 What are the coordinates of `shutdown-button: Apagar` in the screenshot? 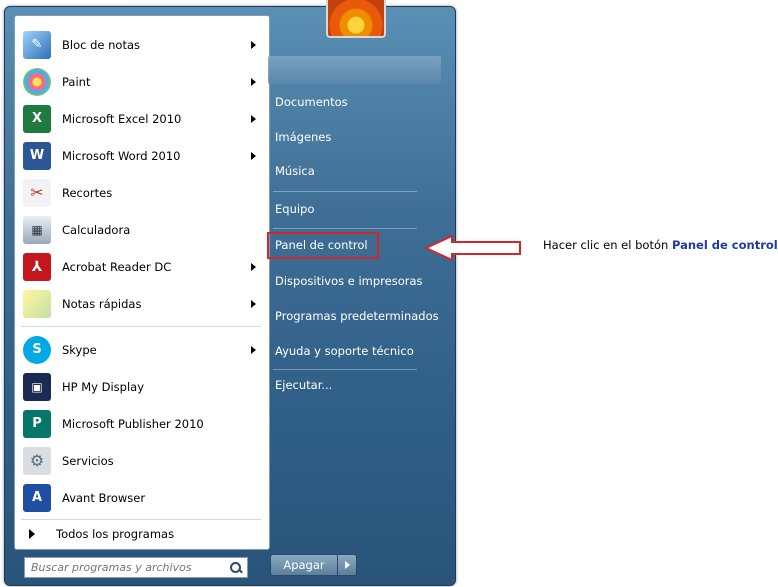 It's located at (304, 565).